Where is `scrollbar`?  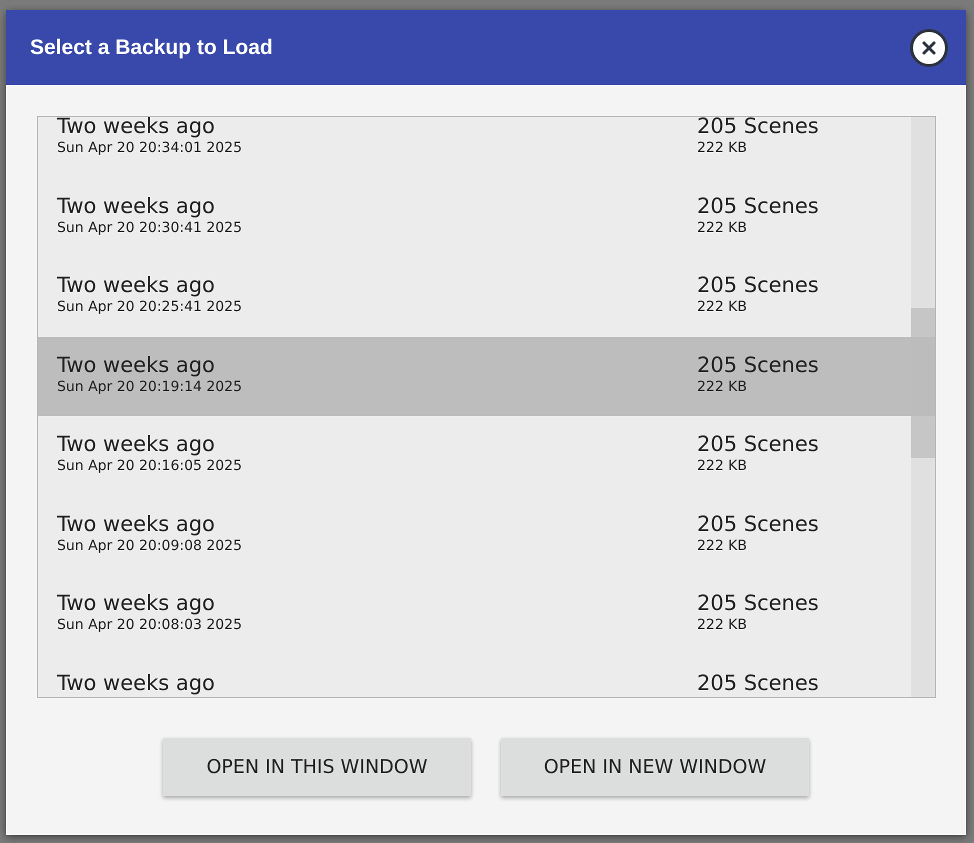 scrollbar is located at coordinates (923, 407).